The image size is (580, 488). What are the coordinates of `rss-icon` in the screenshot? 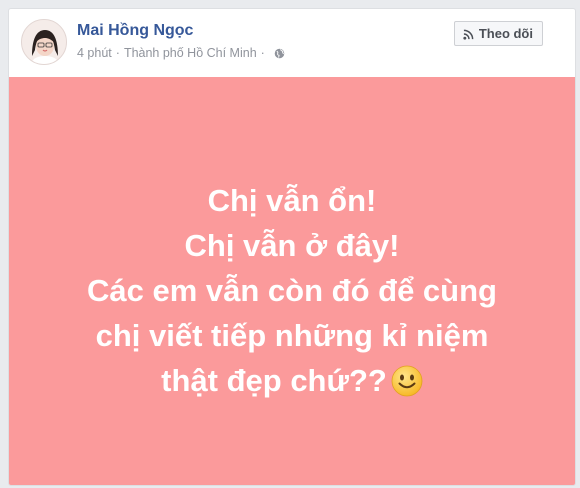 It's located at (468, 34).